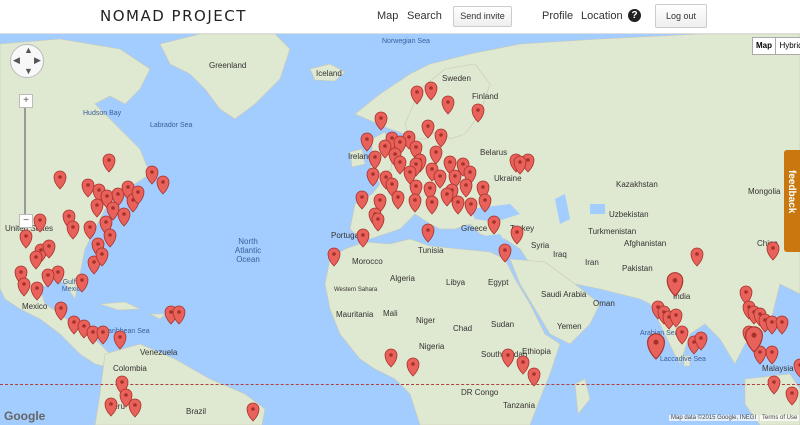 The width and height of the screenshot is (800, 425). Describe the element at coordinates (25, 416) in the screenshot. I see `google-logo: Google` at that location.